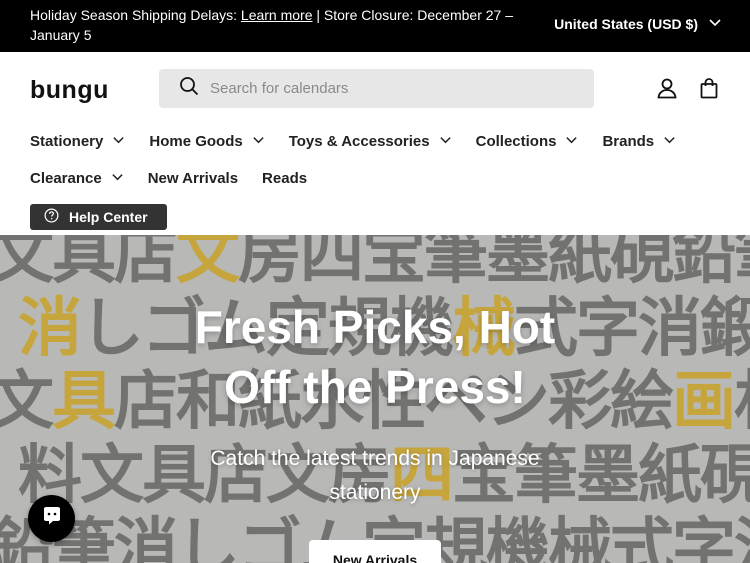 The height and width of the screenshot is (563, 750). I want to click on cart-icon, so click(709, 88).